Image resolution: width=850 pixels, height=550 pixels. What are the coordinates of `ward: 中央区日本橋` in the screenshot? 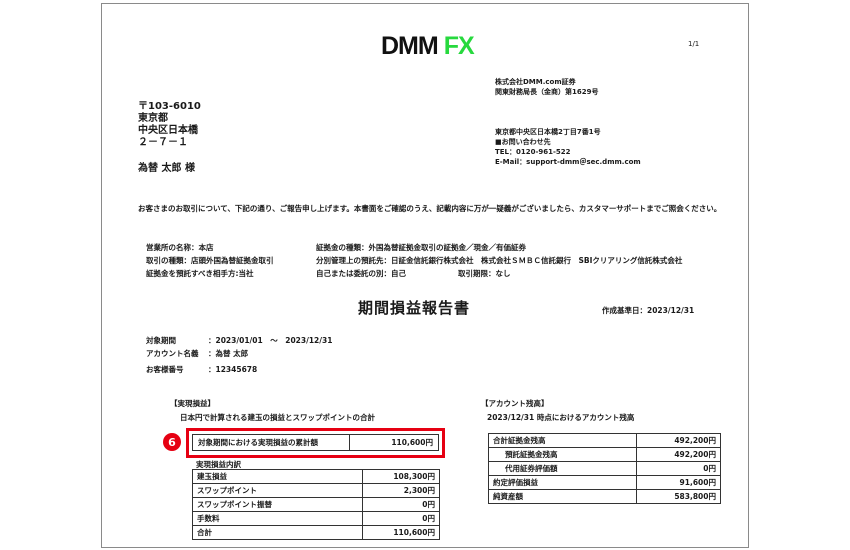 It's located at (168, 130).